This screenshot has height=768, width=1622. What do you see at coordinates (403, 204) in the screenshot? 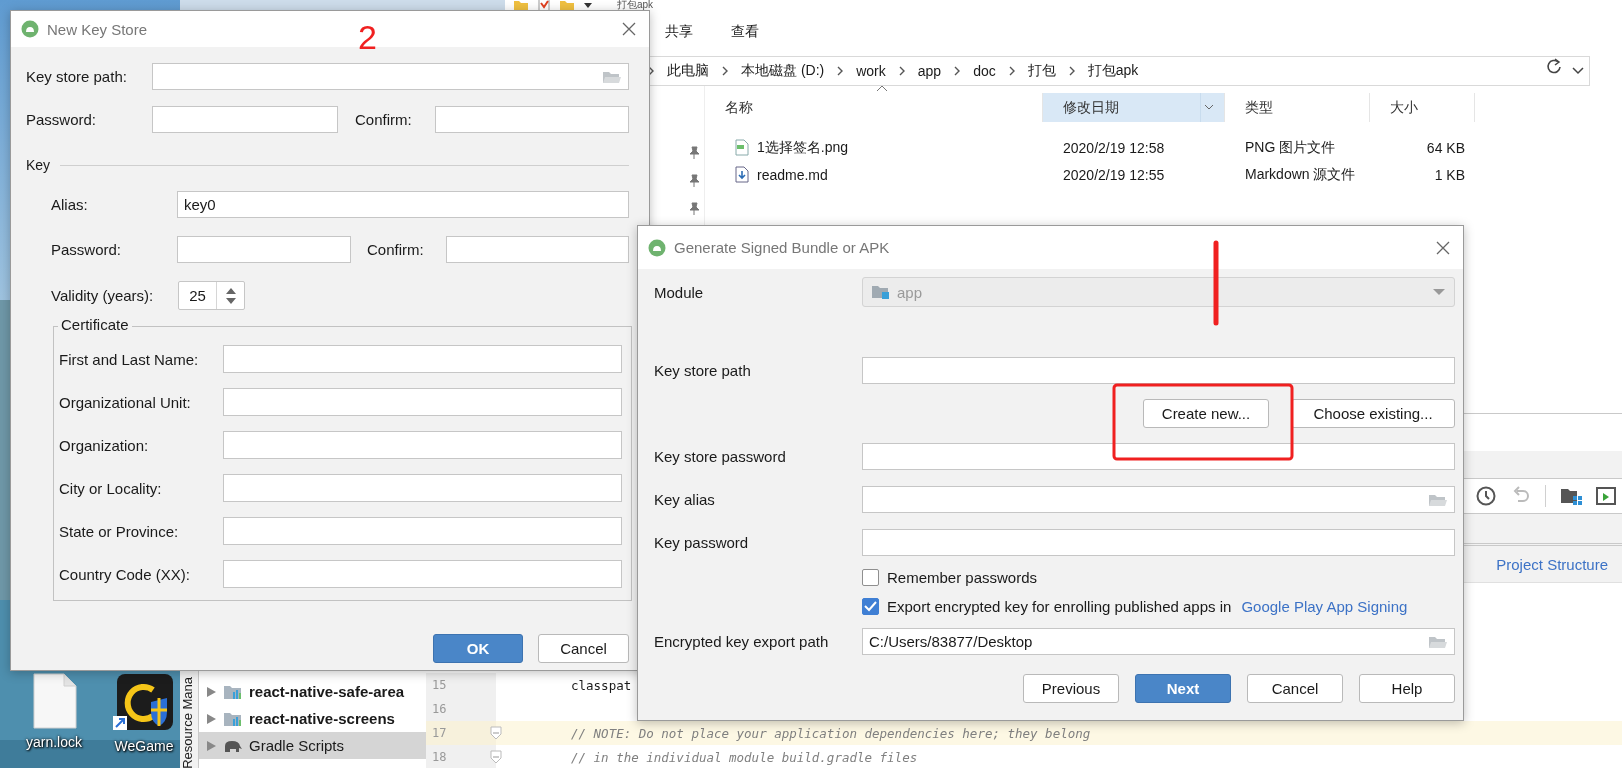
I see `alias-field: key0` at bounding box center [403, 204].